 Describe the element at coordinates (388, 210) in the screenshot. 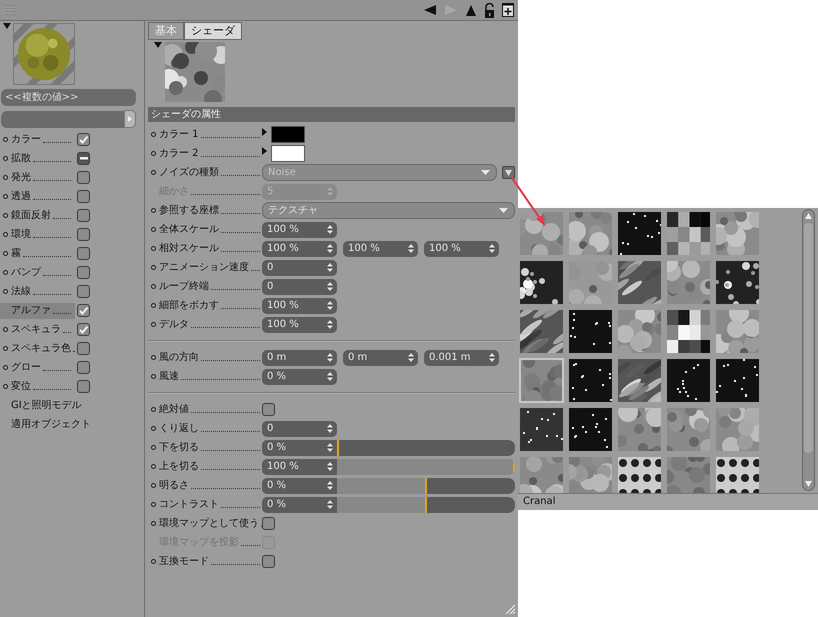

I see `dropdown: テクスチャ` at that location.